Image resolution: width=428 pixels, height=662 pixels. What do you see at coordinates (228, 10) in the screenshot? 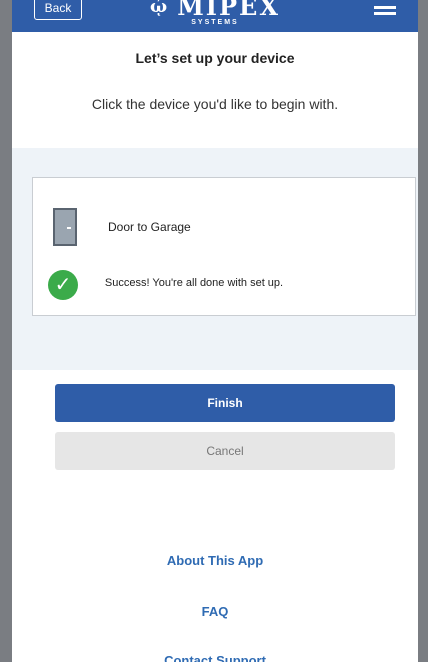
I see `logo-text: MIPEX` at bounding box center [228, 10].